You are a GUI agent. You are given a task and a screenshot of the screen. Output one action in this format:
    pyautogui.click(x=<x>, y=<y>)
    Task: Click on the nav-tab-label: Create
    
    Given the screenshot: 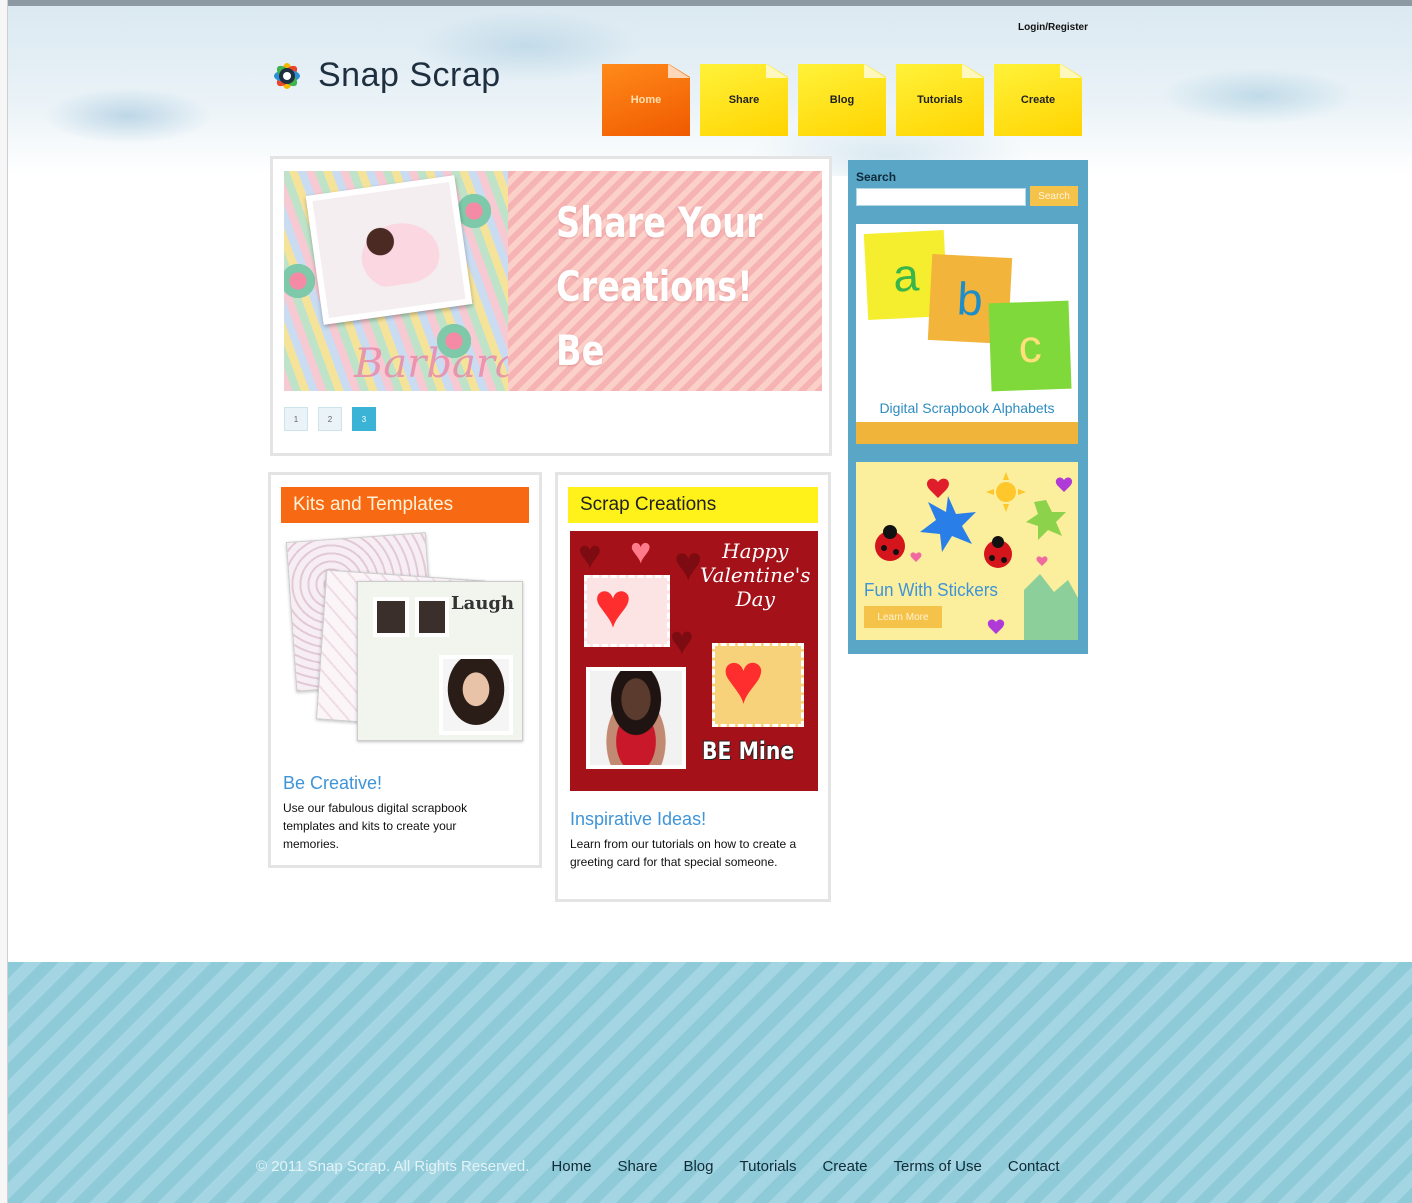 What is the action you would take?
    pyautogui.click(x=1038, y=100)
    